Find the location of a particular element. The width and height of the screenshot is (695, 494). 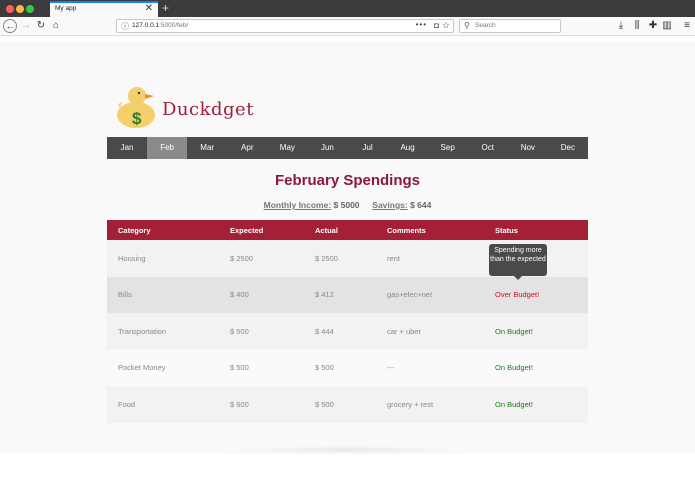

status-tooltip: Spending more than the expected is located at coordinates (518, 262).